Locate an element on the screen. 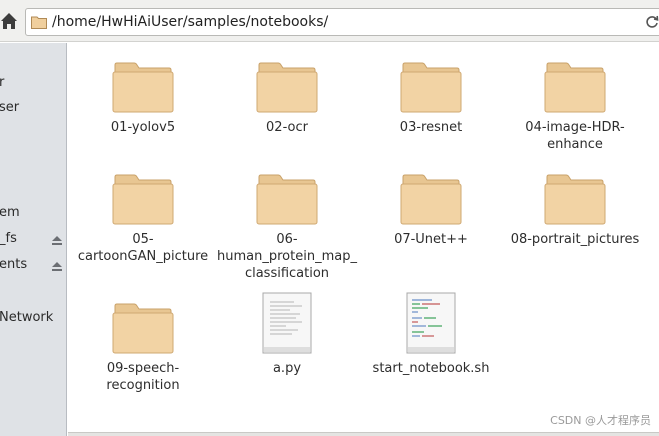 This screenshot has width=659, height=436. sidebar-item-network: Network is located at coordinates (26, 320).